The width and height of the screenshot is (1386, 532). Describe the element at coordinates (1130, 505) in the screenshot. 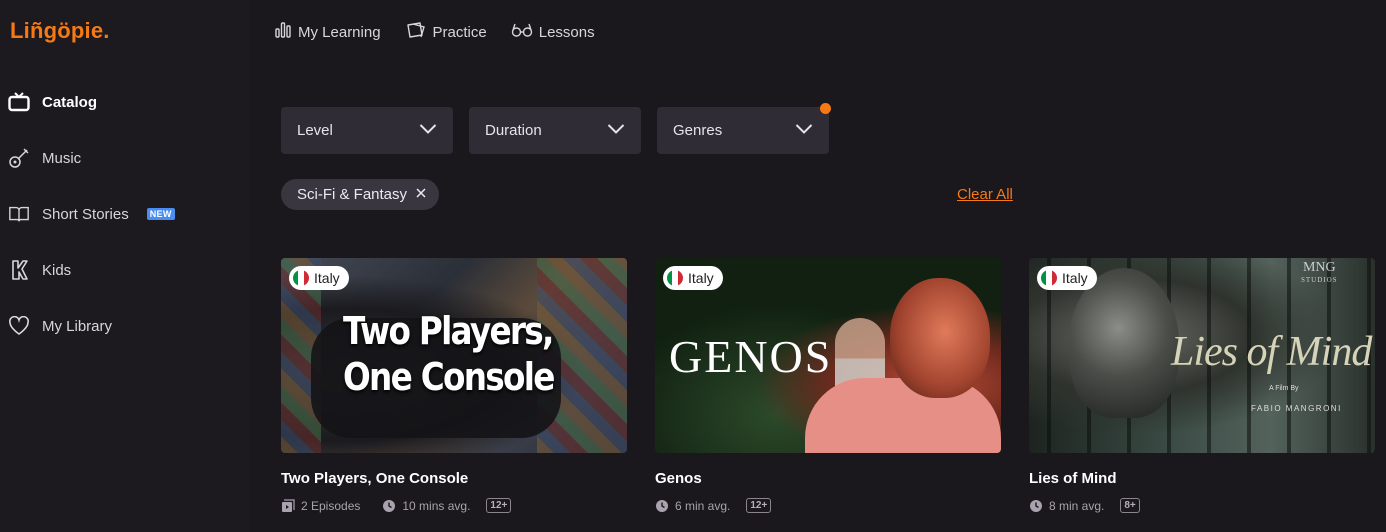

I see `age-rating-badge: 8+` at that location.